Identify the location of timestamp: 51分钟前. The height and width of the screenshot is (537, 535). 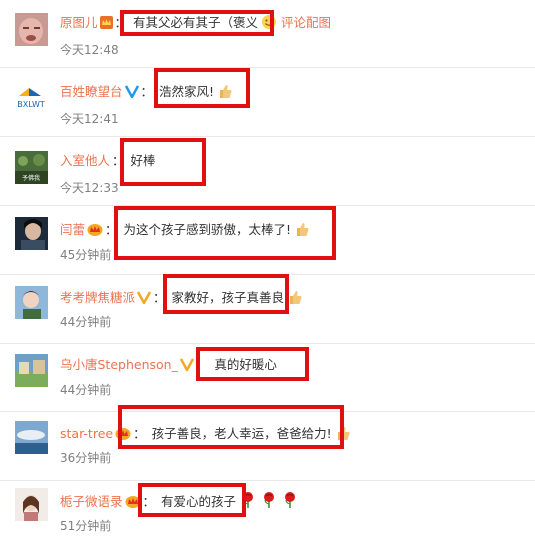
(86, 526).